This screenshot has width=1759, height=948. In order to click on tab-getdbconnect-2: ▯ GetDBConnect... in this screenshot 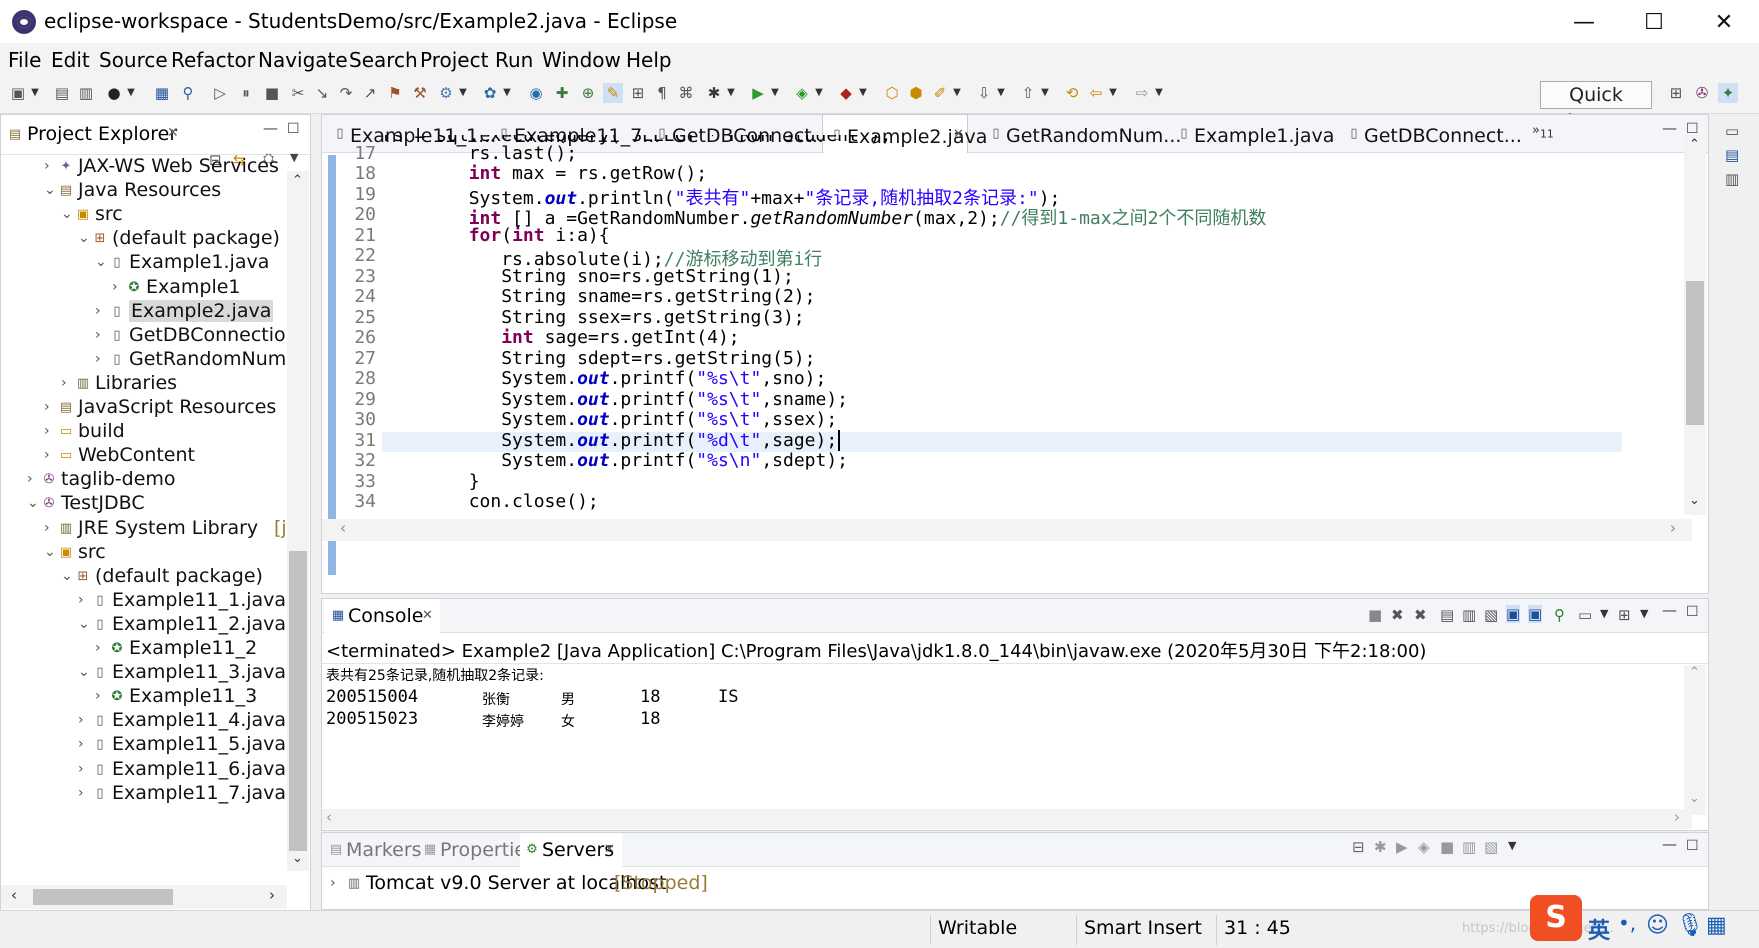, I will do `click(1430, 134)`.